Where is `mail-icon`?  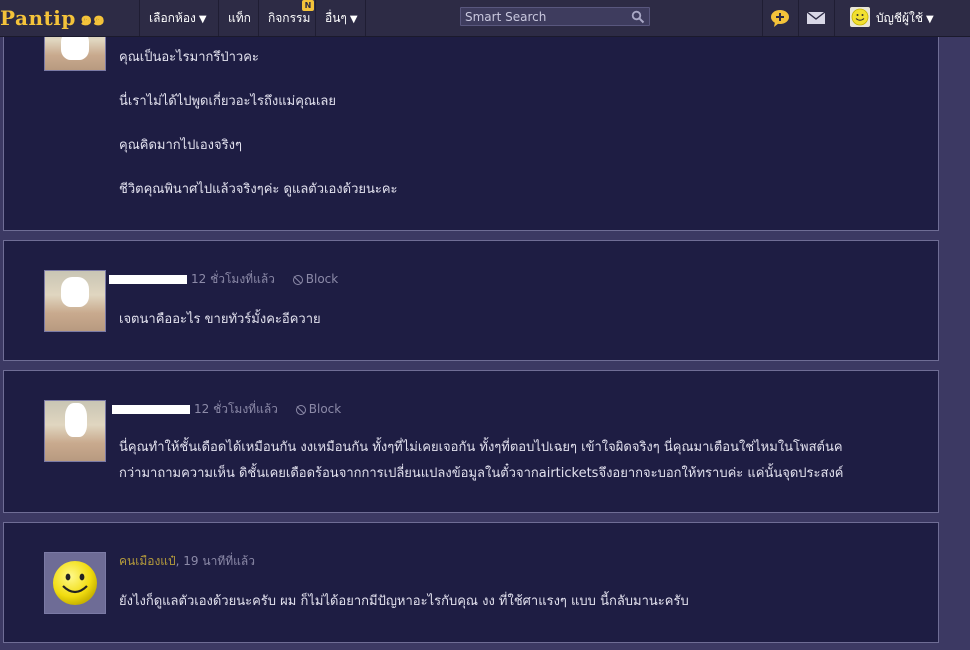
mail-icon is located at coordinates (816, 18).